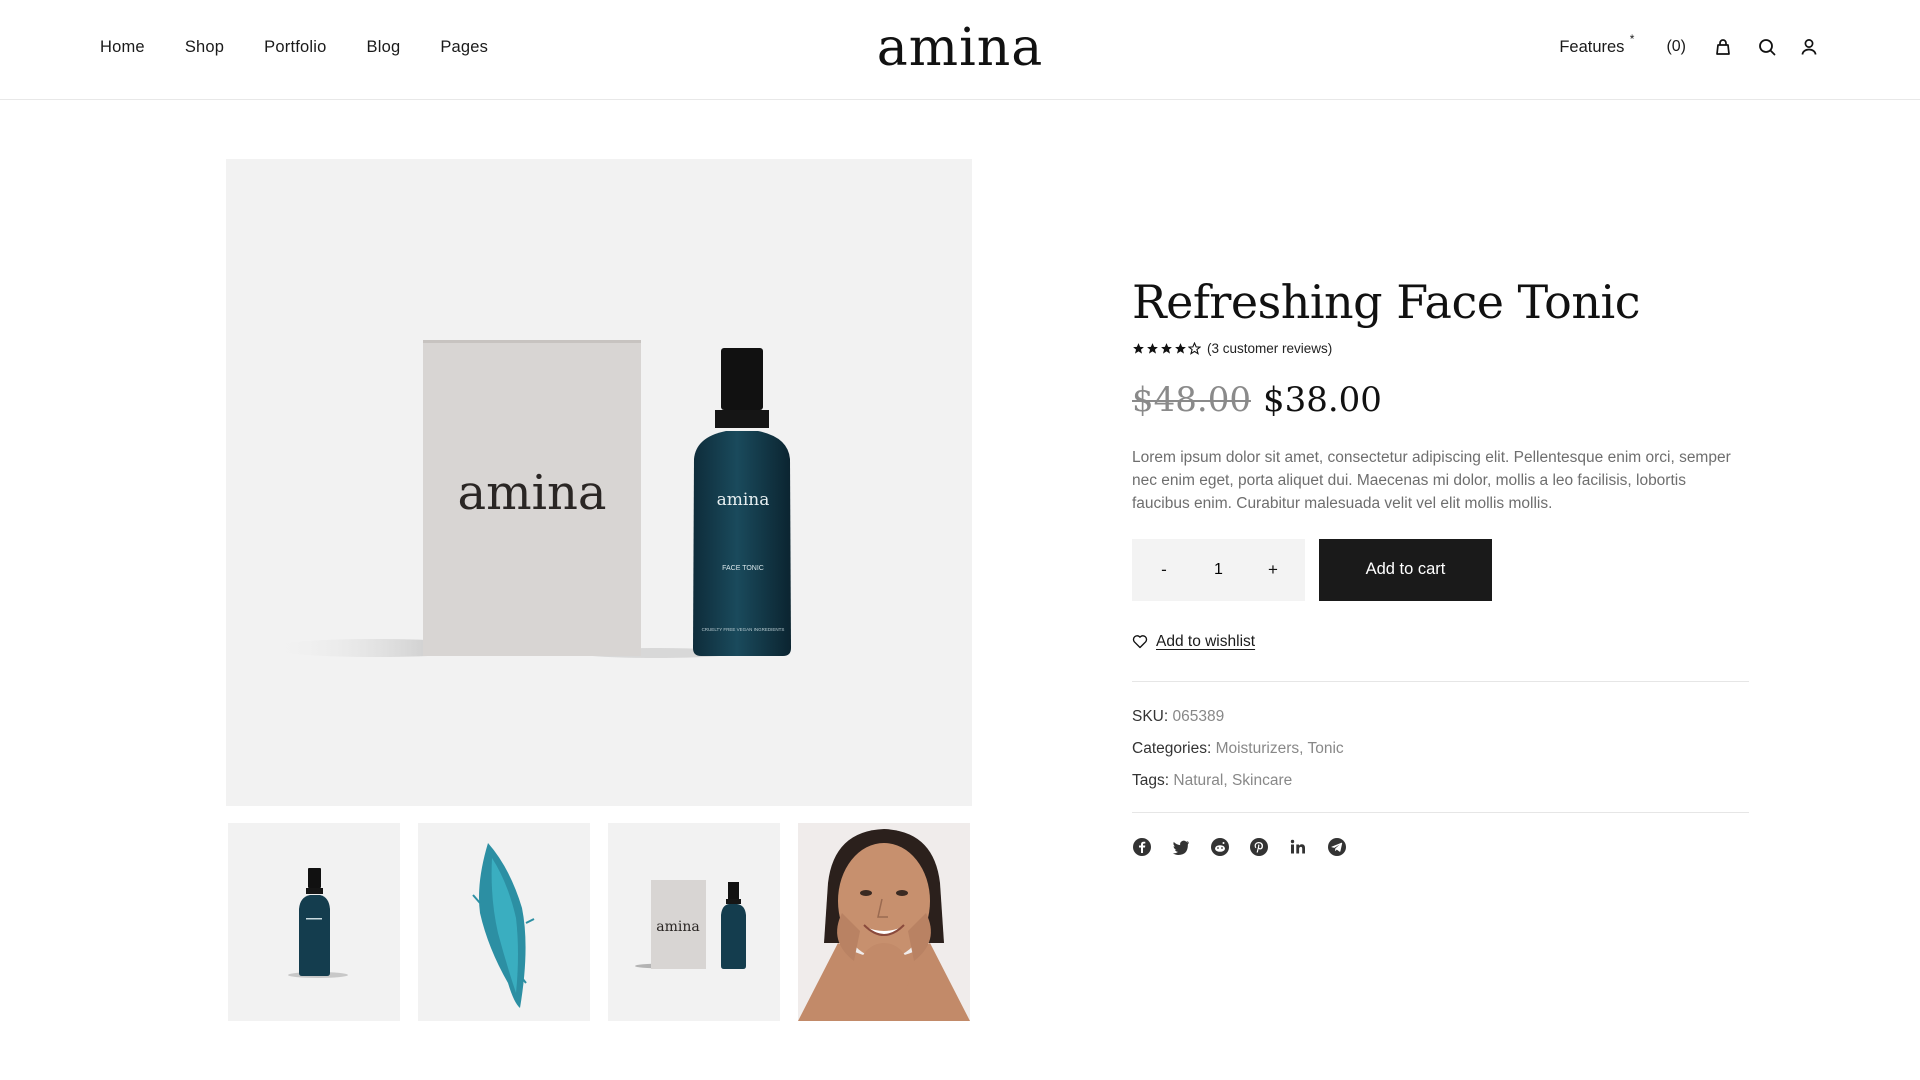 The height and width of the screenshot is (1080, 1920). What do you see at coordinates (1259, 847) in the screenshot?
I see `pinterest-icon` at bounding box center [1259, 847].